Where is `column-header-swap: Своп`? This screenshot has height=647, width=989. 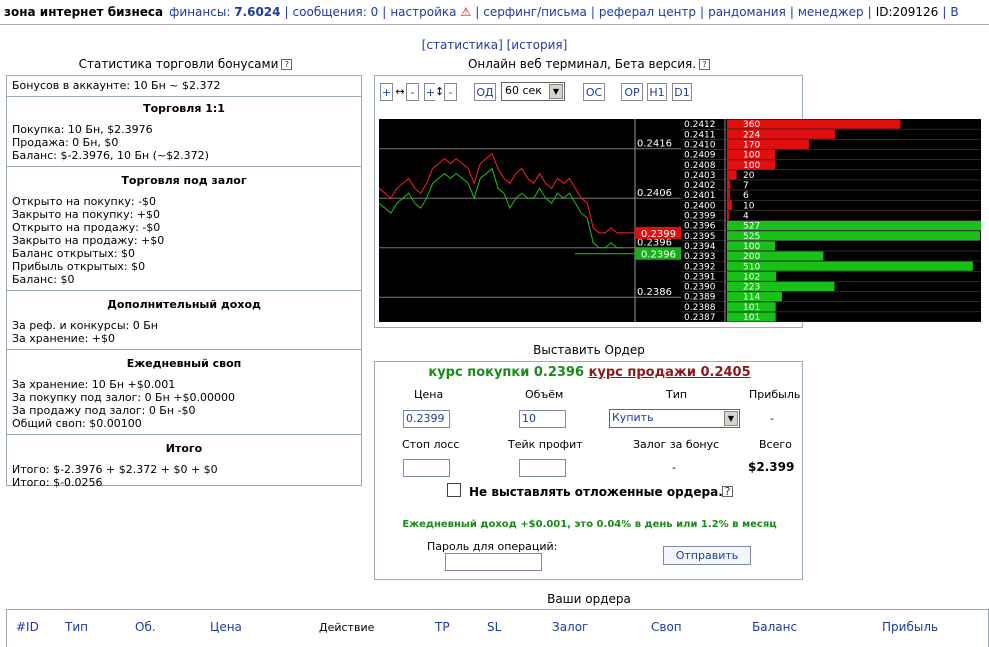 column-header-swap: Своп is located at coordinates (666, 627).